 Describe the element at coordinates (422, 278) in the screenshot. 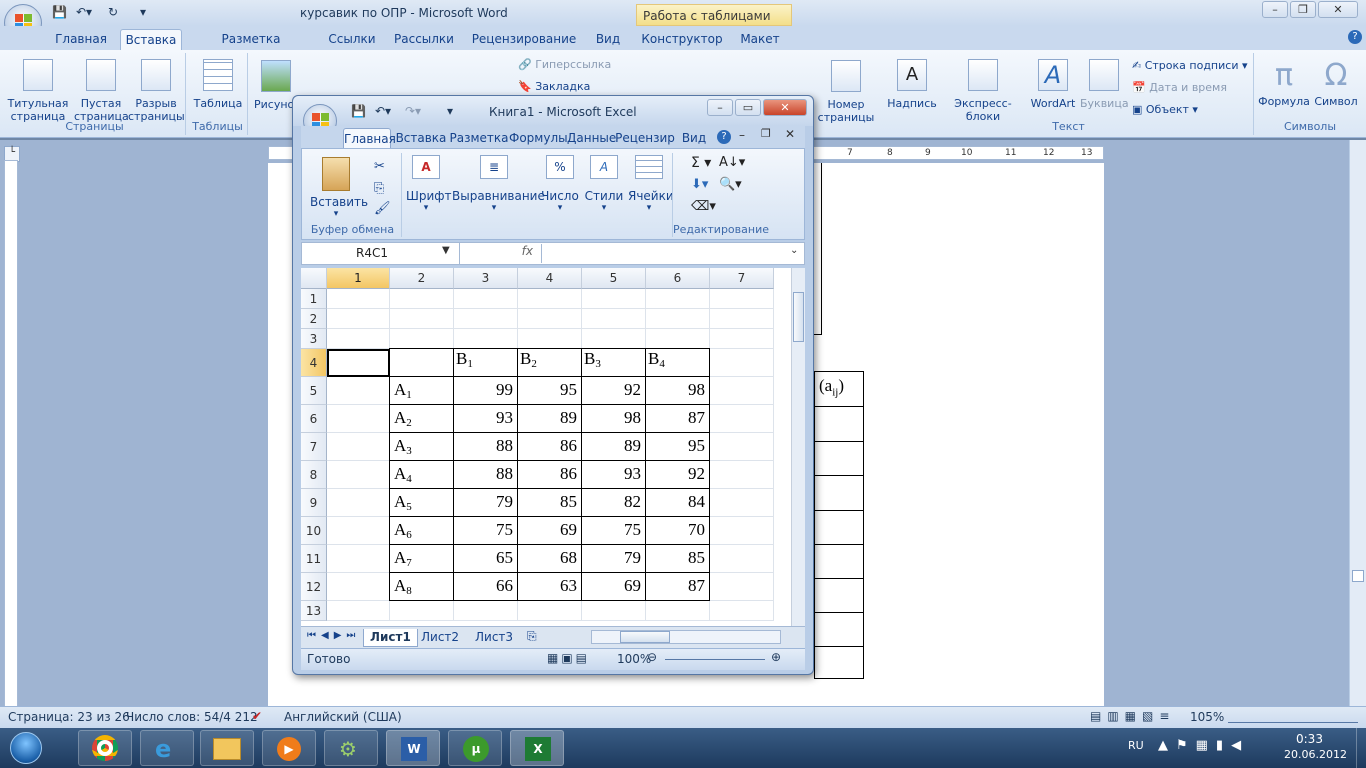

I see `column-header: 2` at that location.